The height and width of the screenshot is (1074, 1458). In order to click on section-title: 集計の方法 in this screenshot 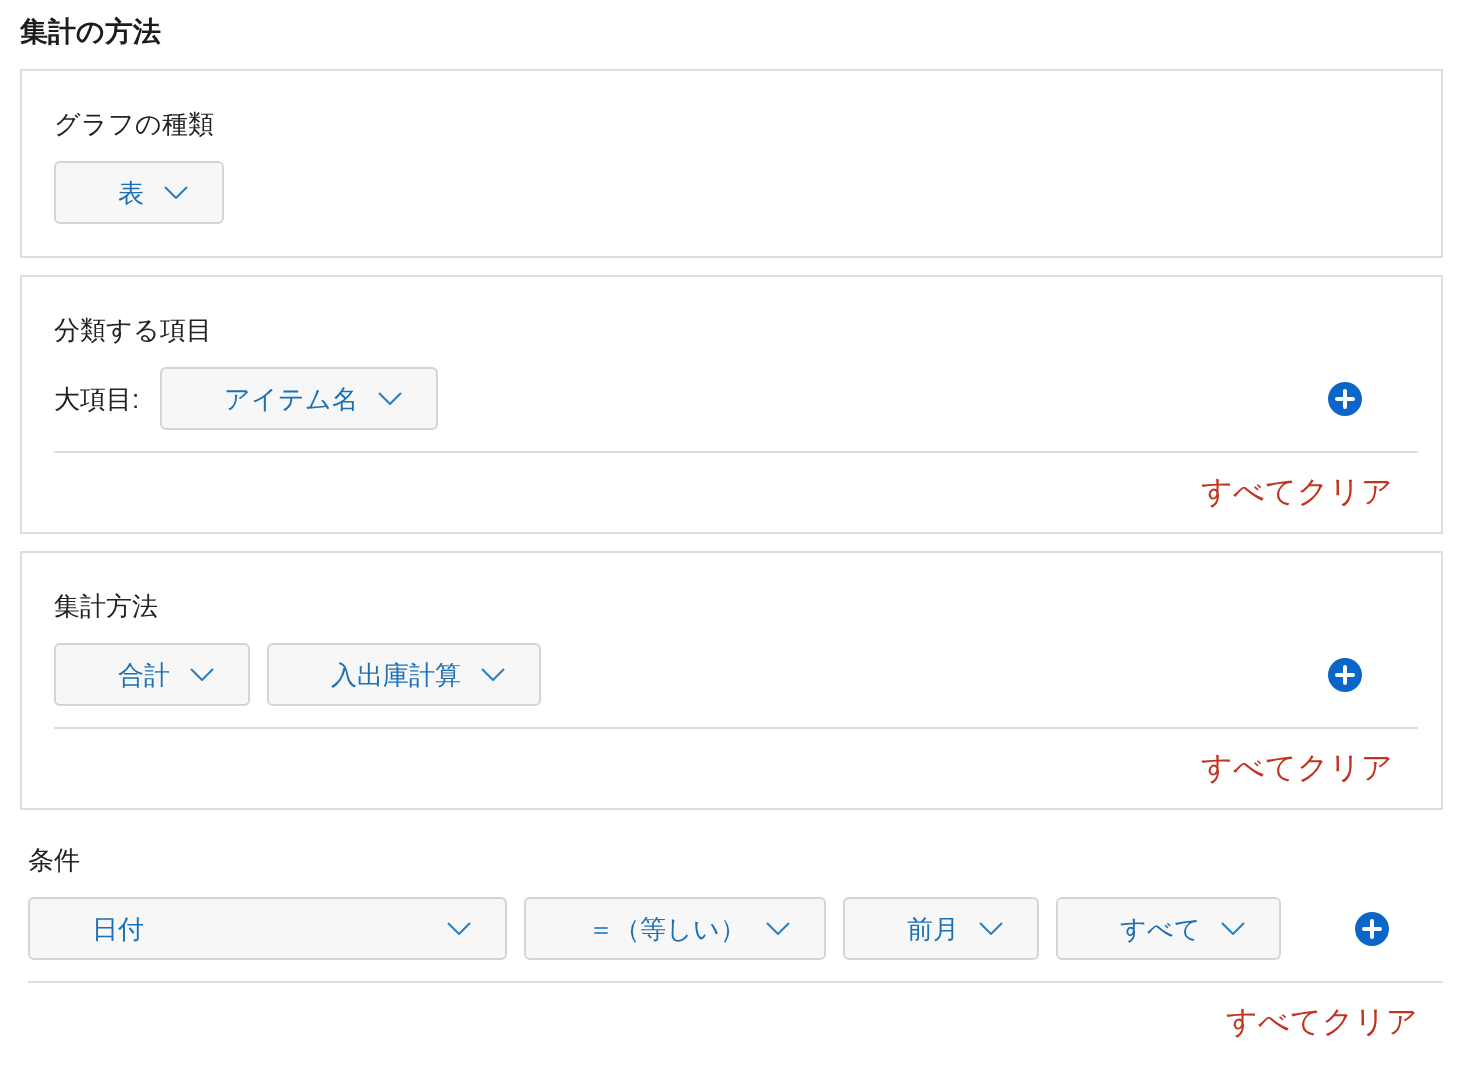, I will do `click(91, 32)`.